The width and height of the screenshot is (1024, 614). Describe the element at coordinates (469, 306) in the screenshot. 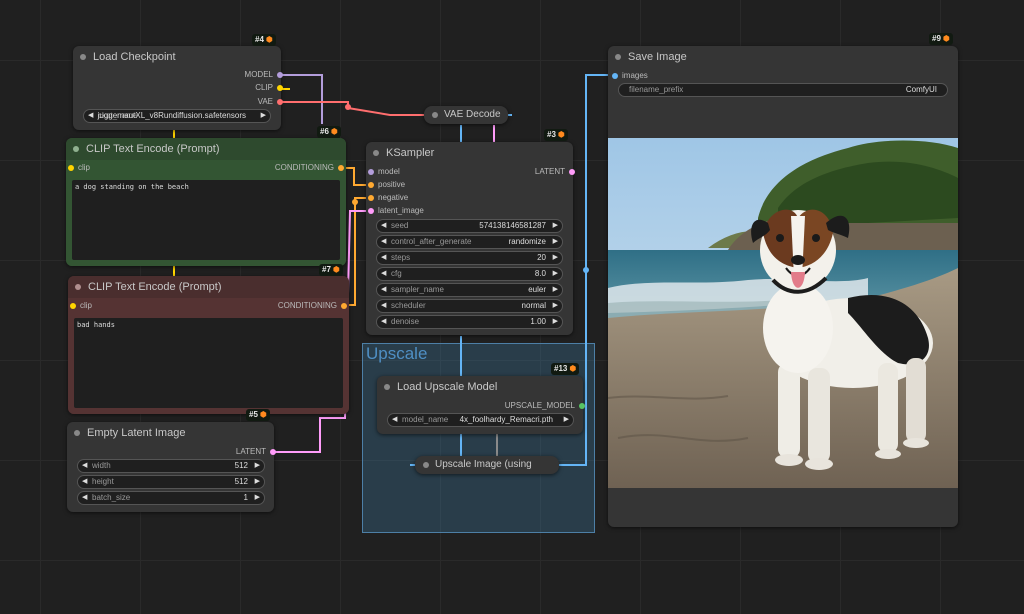

I see `ksampler-widget-scheduler: ◀ scheduler normal ▶` at that location.